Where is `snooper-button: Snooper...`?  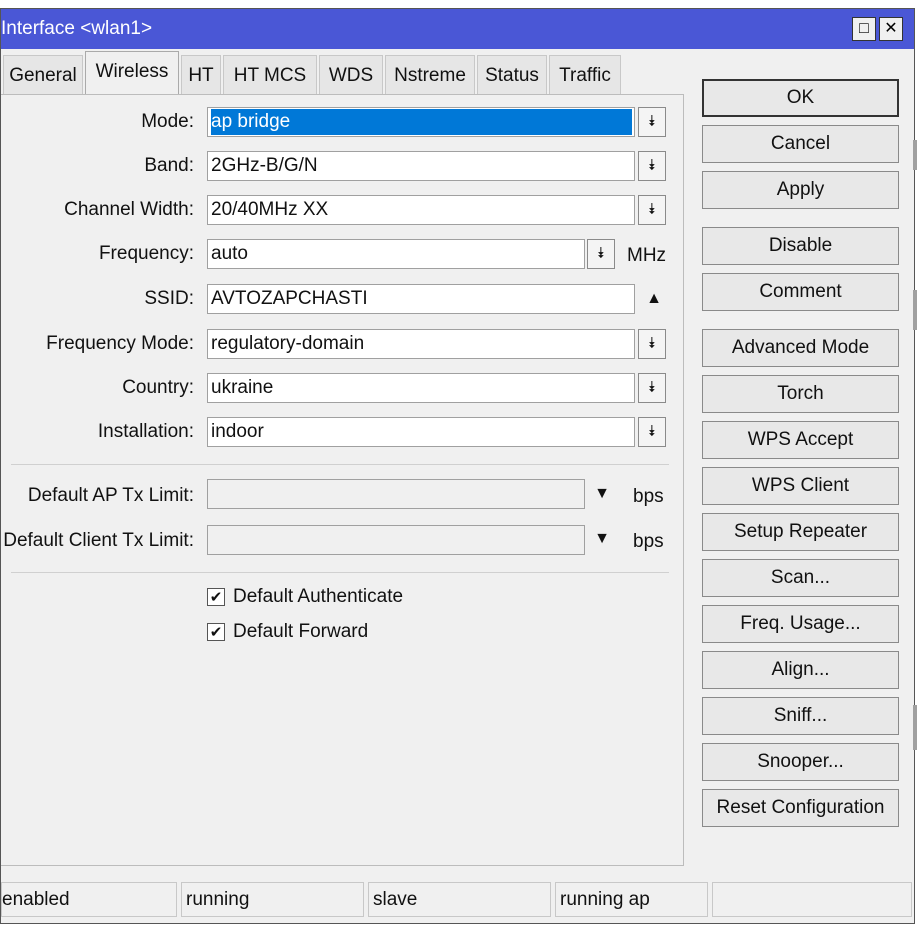
snooper-button: Snooper... is located at coordinates (800, 762).